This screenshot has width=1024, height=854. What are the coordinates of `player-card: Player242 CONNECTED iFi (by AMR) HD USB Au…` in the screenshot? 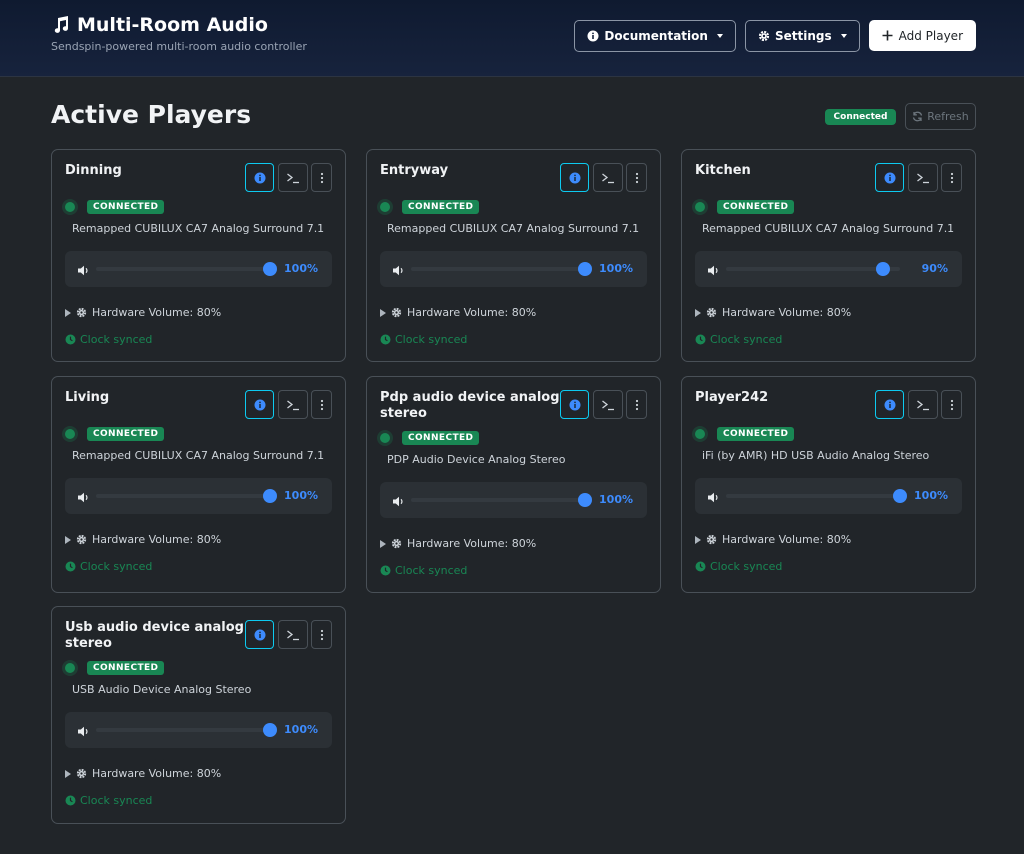 It's located at (828, 484).